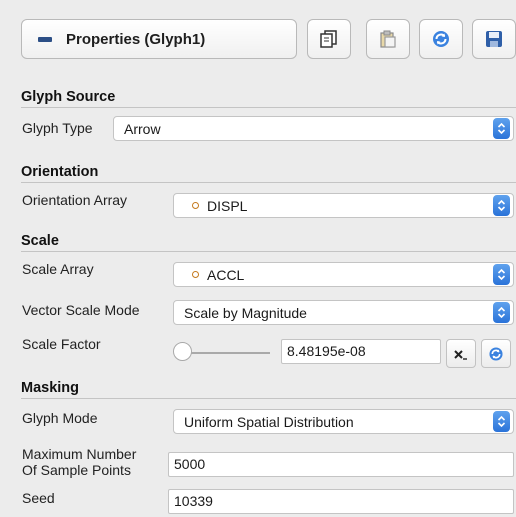 The image size is (516, 517). I want to click on glyph-mode-value: Uniform Spatial Distribution, so click(269, 421).